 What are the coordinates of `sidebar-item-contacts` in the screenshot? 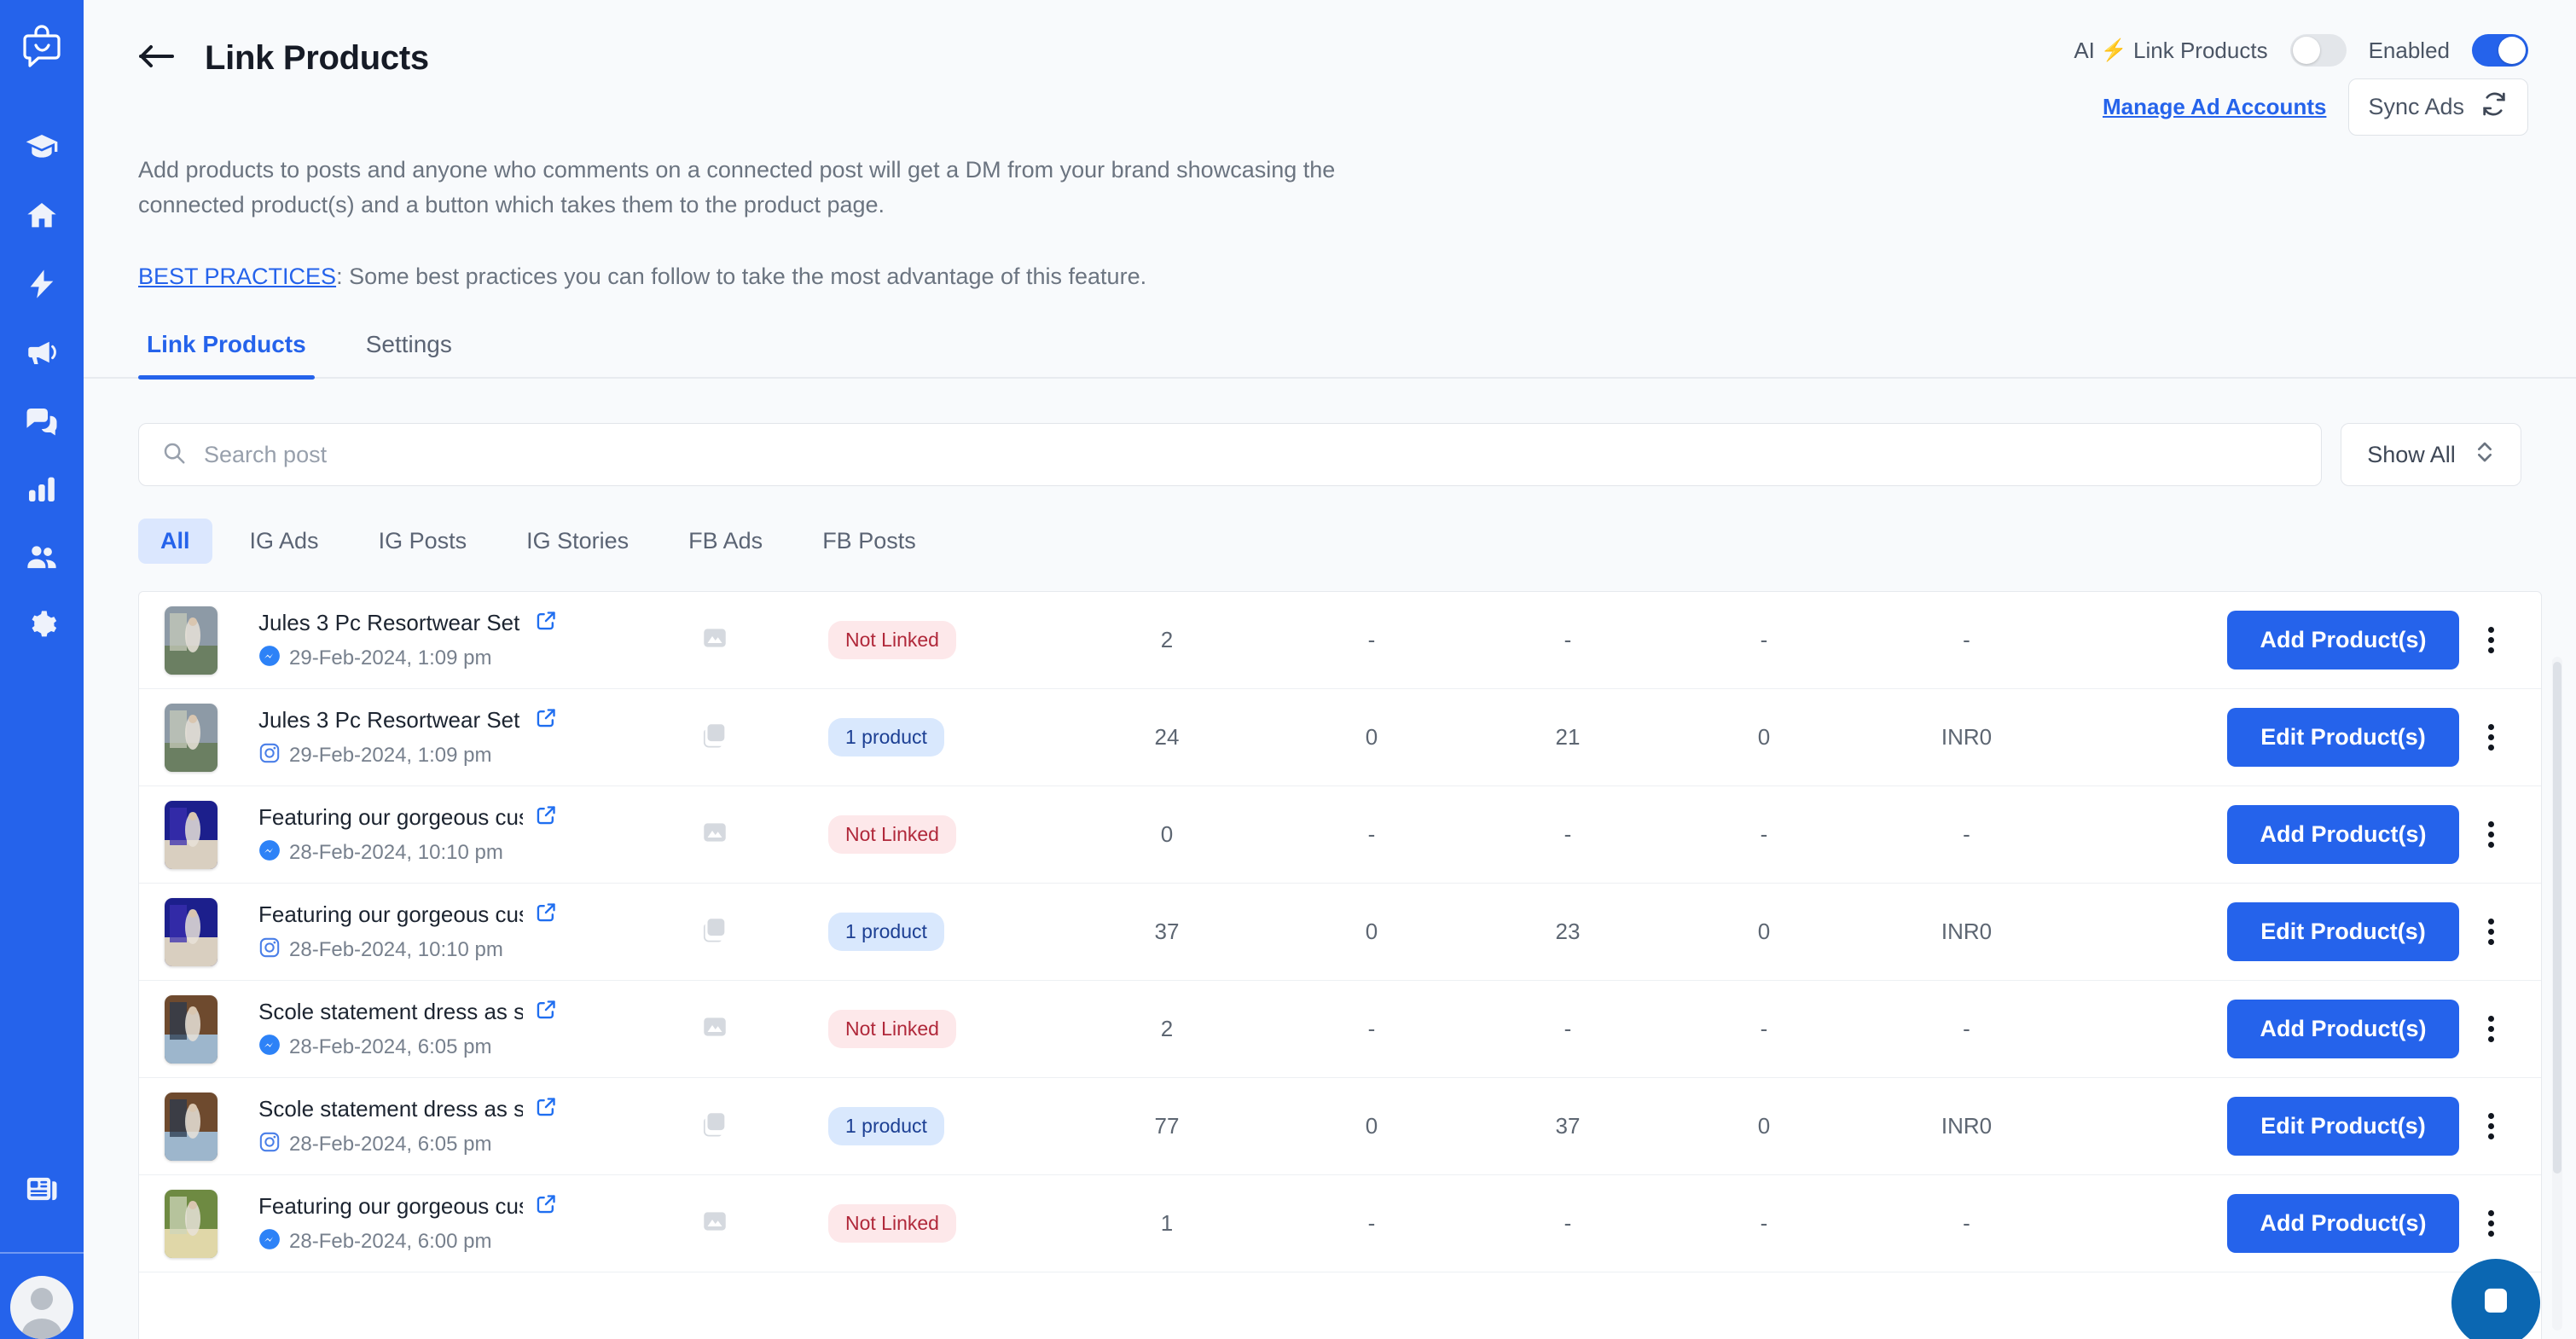 It's located at (42, 557).